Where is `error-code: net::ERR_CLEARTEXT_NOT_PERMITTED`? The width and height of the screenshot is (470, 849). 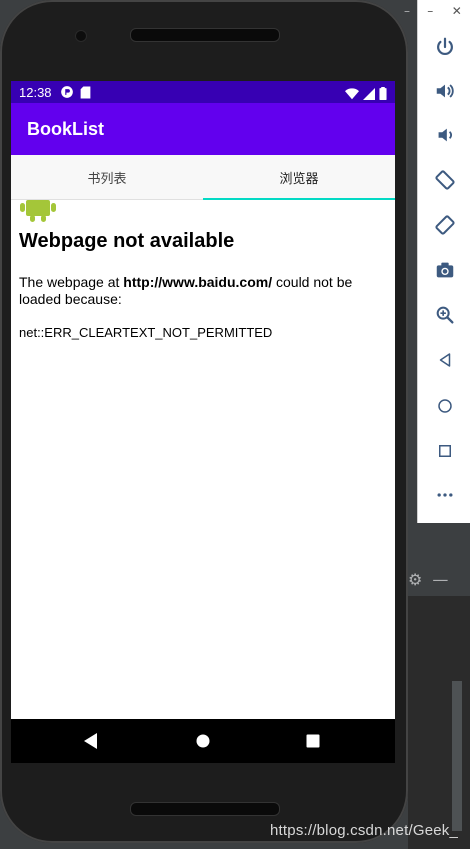
error-code: net::ERR_CLEARTEXT_NOT_PERMITTED is located at coordinates (146, 332).